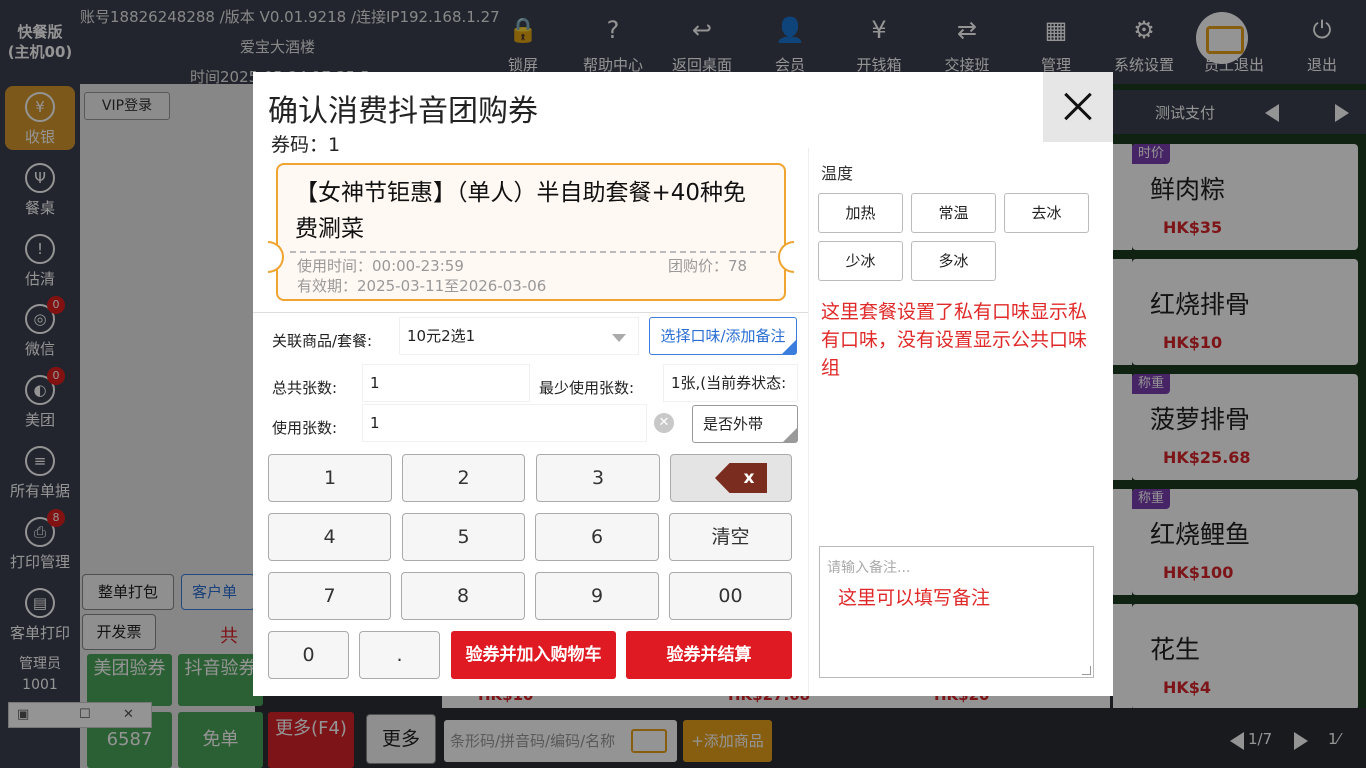  What do you see at coordinates (745, 424) in the screenshot?
I see `takeaway-toggle: 是否外带` at bounding box center [745, 424].